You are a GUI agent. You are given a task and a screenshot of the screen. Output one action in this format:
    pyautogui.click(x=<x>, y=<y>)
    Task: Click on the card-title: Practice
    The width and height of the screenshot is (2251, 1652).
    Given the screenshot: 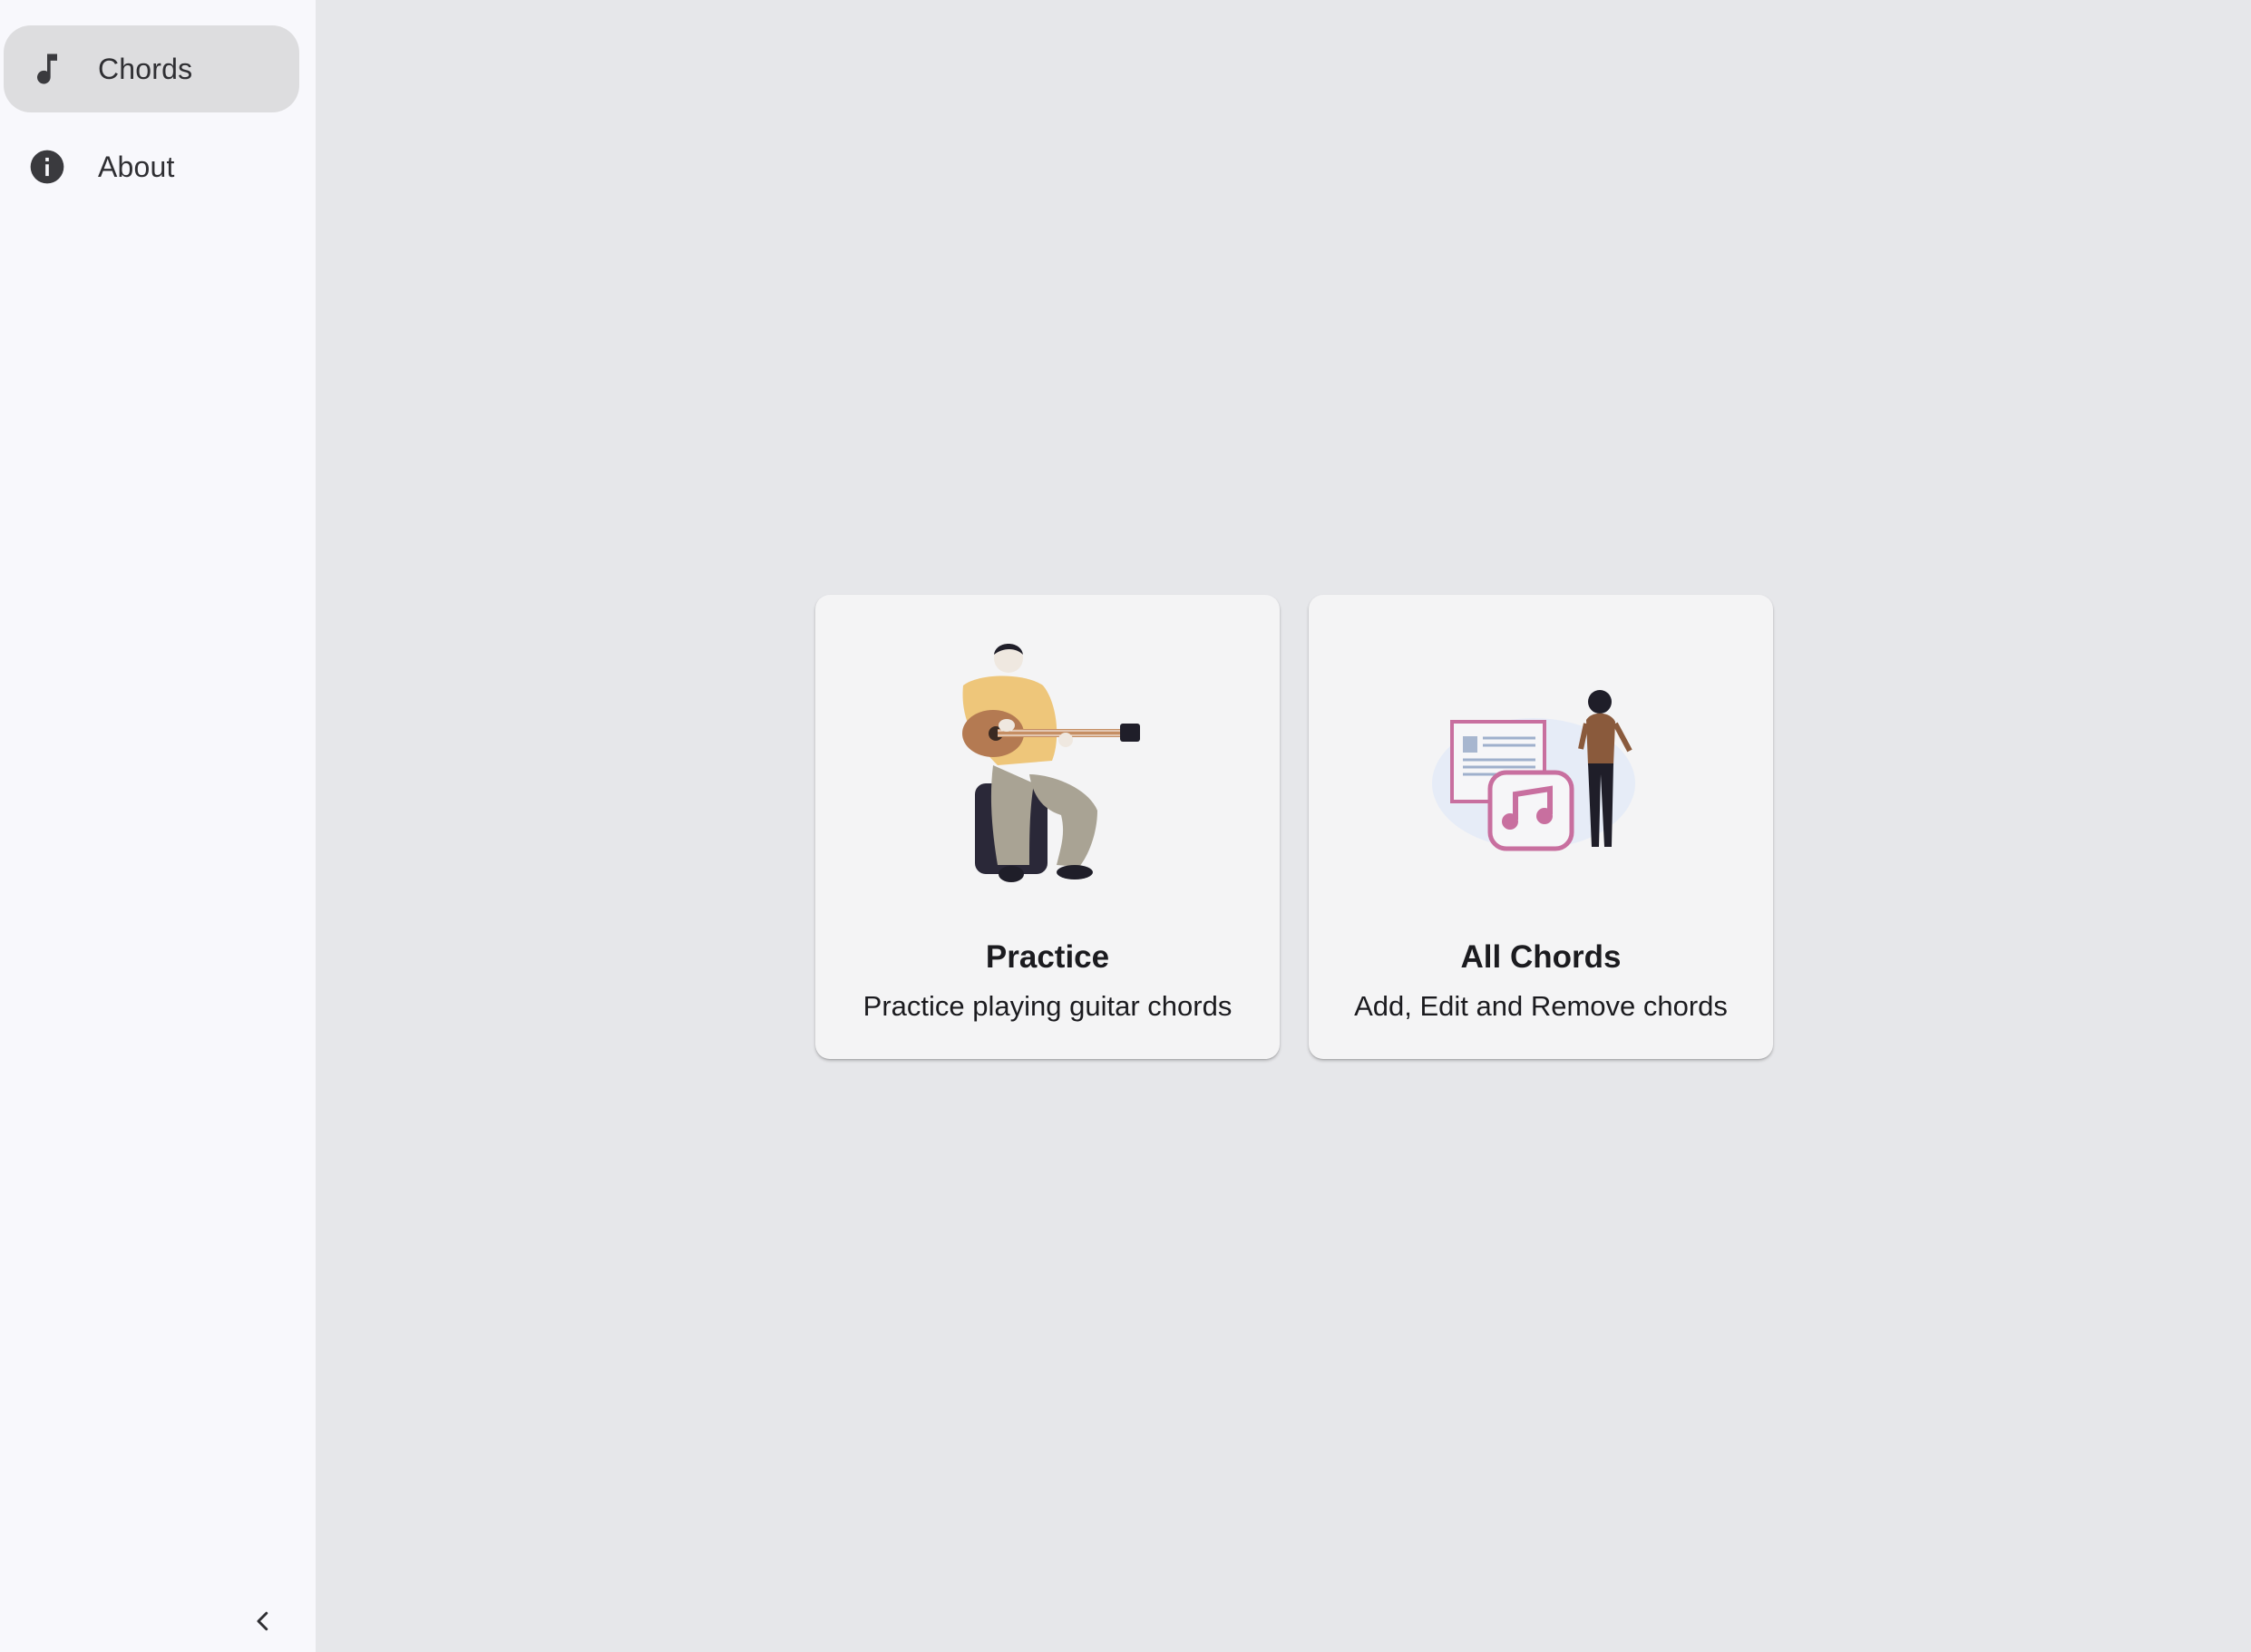 What is the action you would take?
    pyautogui.click(x=1047, y=957)
    